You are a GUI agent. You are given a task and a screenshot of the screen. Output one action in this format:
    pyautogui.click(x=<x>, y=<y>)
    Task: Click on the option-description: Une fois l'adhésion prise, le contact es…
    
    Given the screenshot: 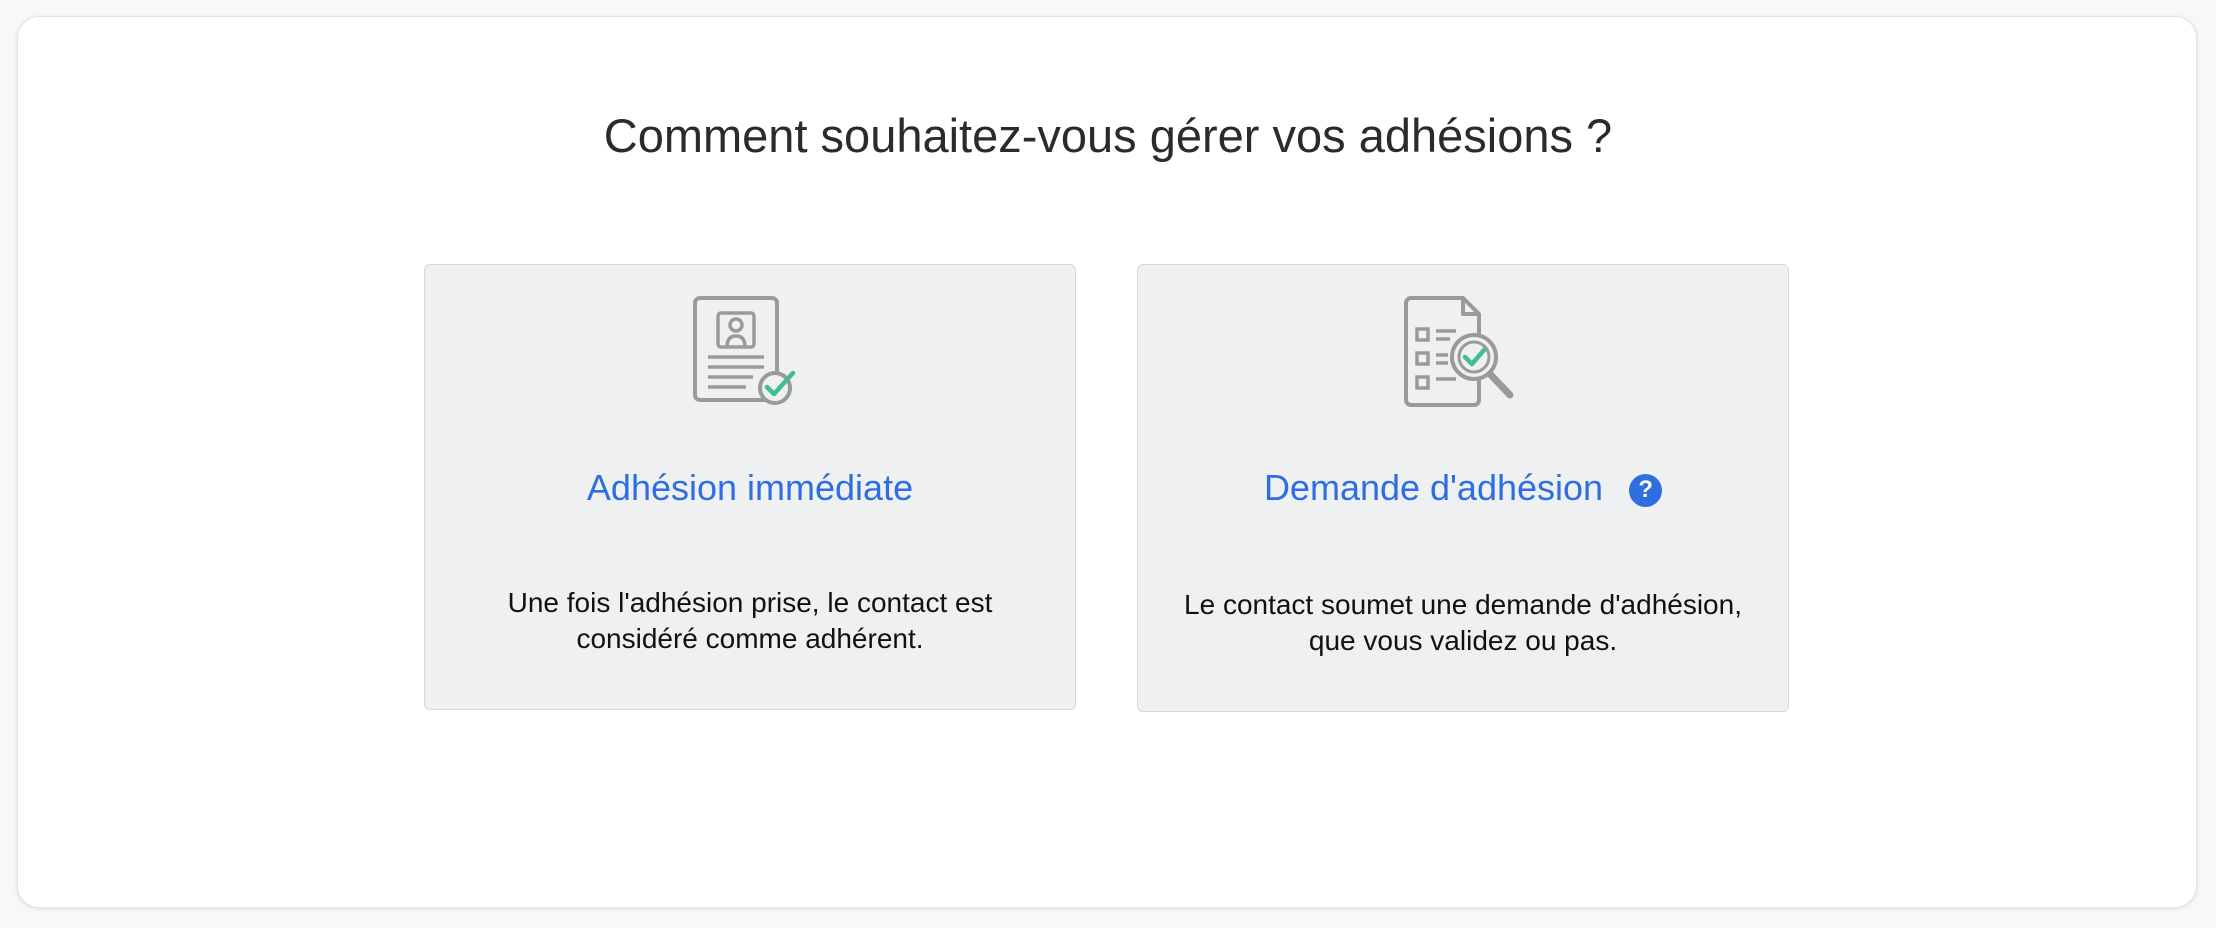 What is the action you would take?
    pyautogui.click(x=750, y=620)
    